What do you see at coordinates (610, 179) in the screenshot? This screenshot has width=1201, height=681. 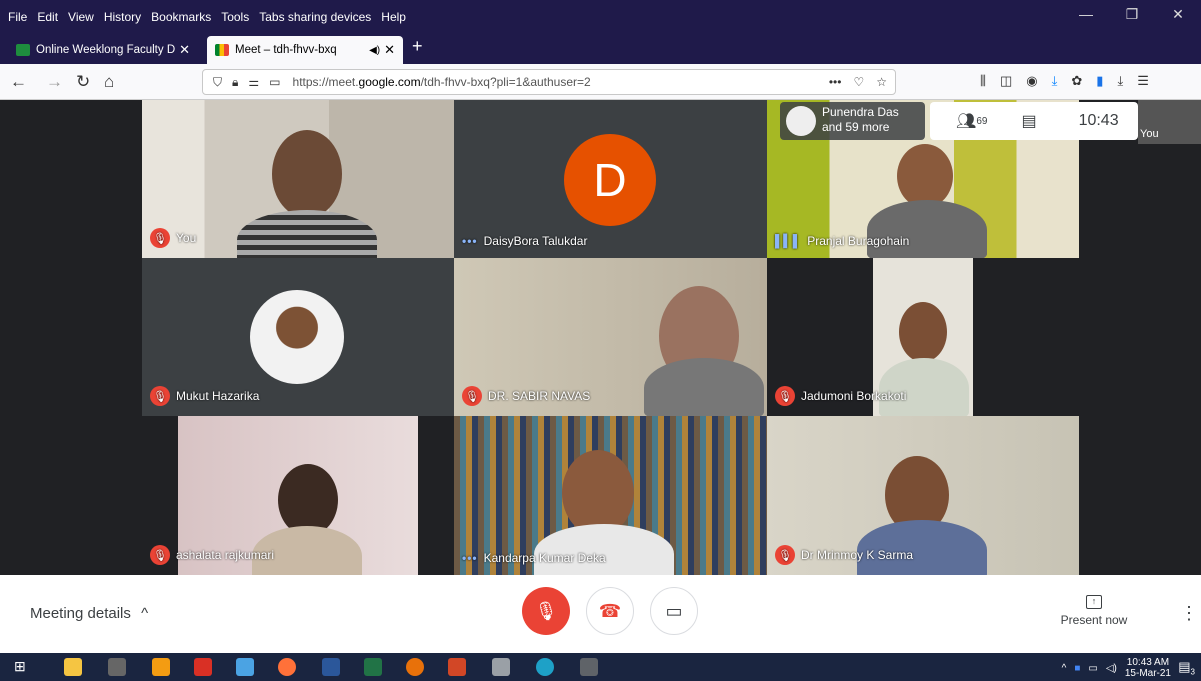 I see `participant-tile: D ••• DaisyBora Talukdar` at bounding box center [610, 179].